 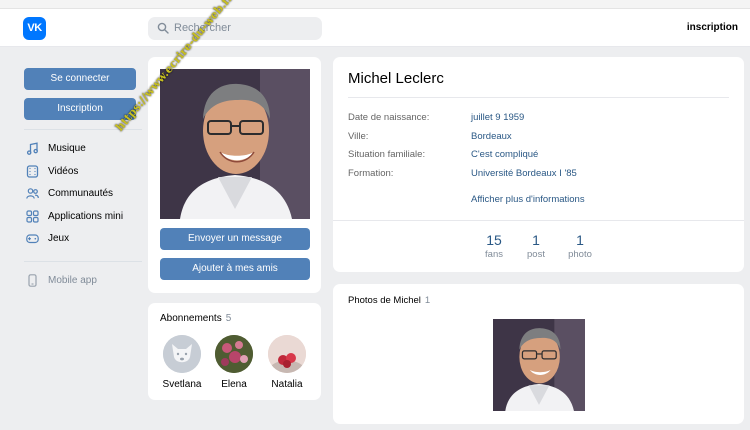 I want to click on music-note-icon, so click(x=32, y=148).